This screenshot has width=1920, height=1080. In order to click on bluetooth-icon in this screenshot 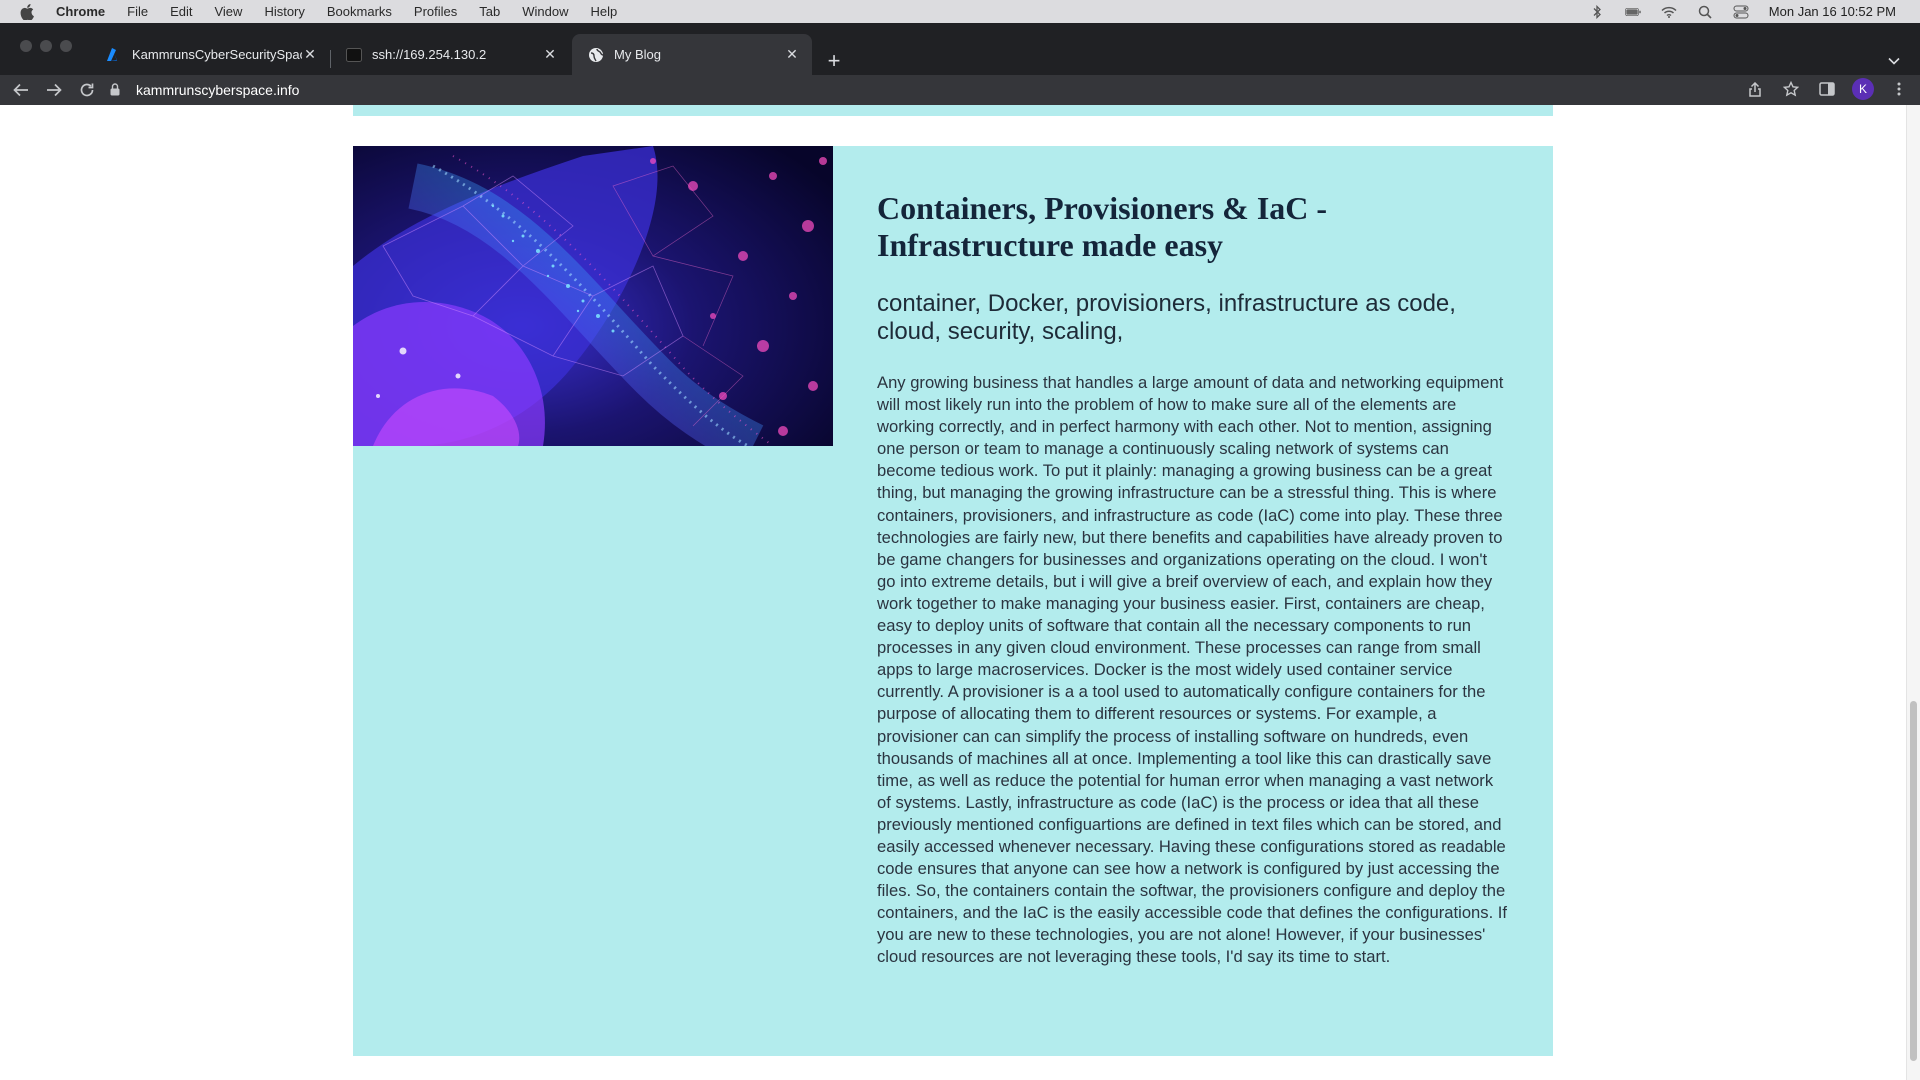, I will do `click(1597, 11)`.